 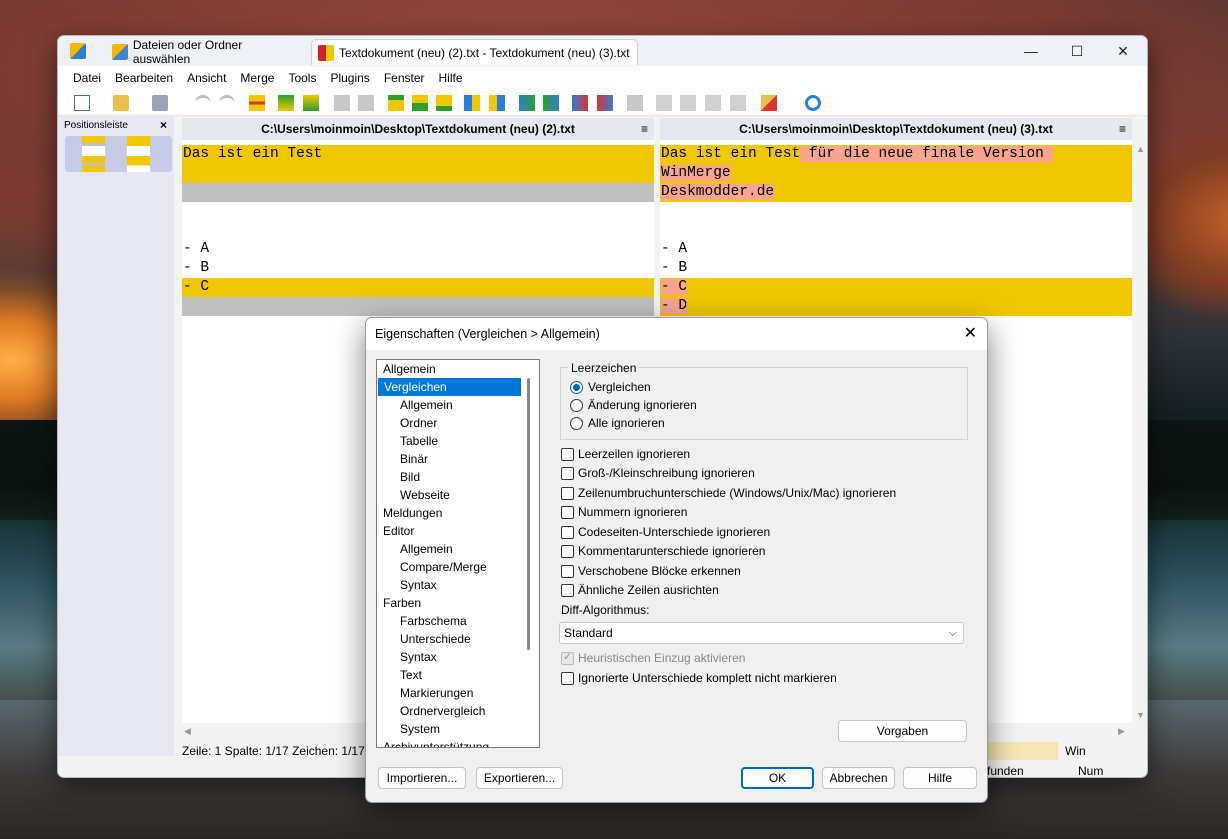 What do you see at coordinates (688, 103) in the screenshot?
I see `left-prev-icon` at bounding box center [688, 103].